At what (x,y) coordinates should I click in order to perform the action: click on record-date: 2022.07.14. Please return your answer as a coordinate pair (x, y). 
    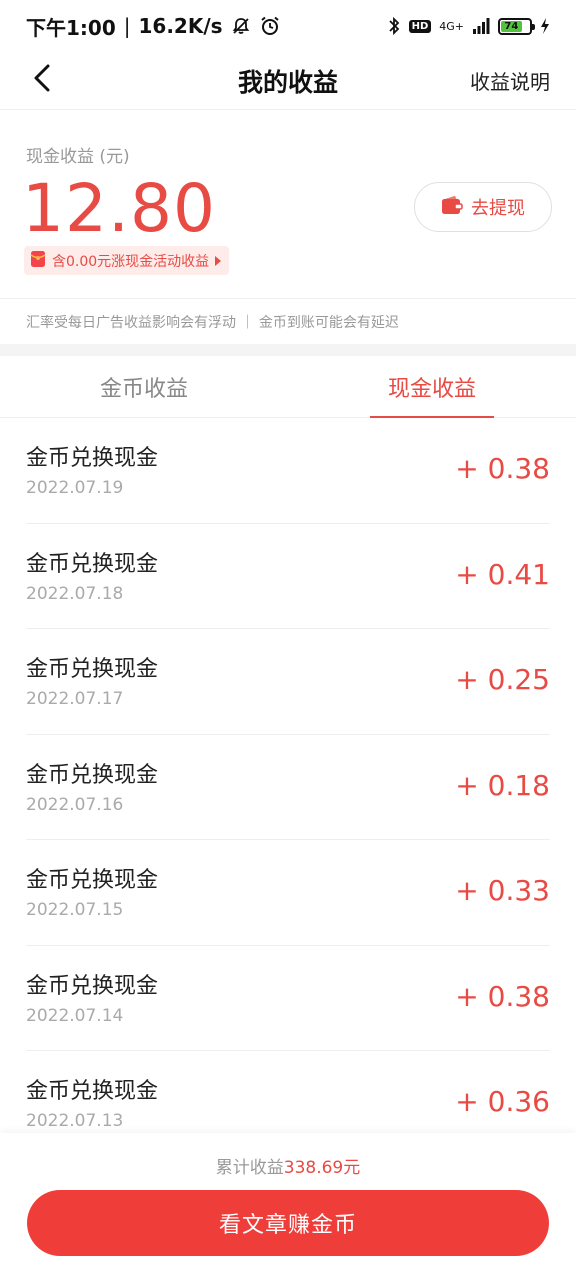
    Looking at the image, I should click on (75, 1015).